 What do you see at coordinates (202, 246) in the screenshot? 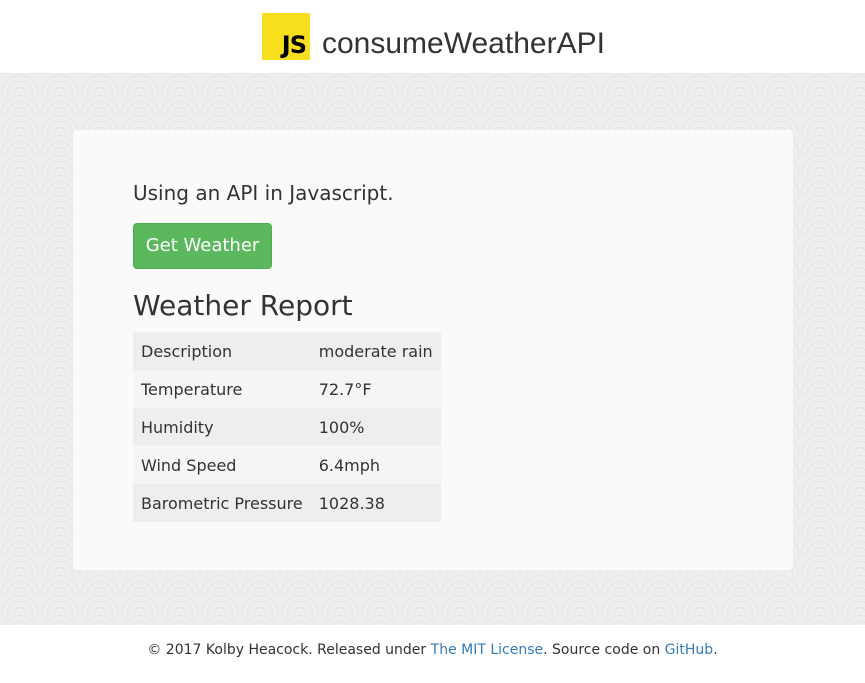
I see `get-weather-button: Get Weather` at bounding box center [202, 246].